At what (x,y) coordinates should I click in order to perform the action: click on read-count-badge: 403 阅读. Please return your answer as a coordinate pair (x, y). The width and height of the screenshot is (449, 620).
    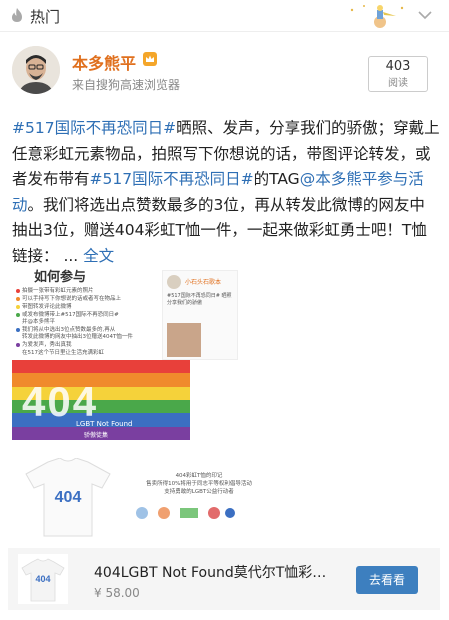
    Looking at the image, I should click on (398, 74).